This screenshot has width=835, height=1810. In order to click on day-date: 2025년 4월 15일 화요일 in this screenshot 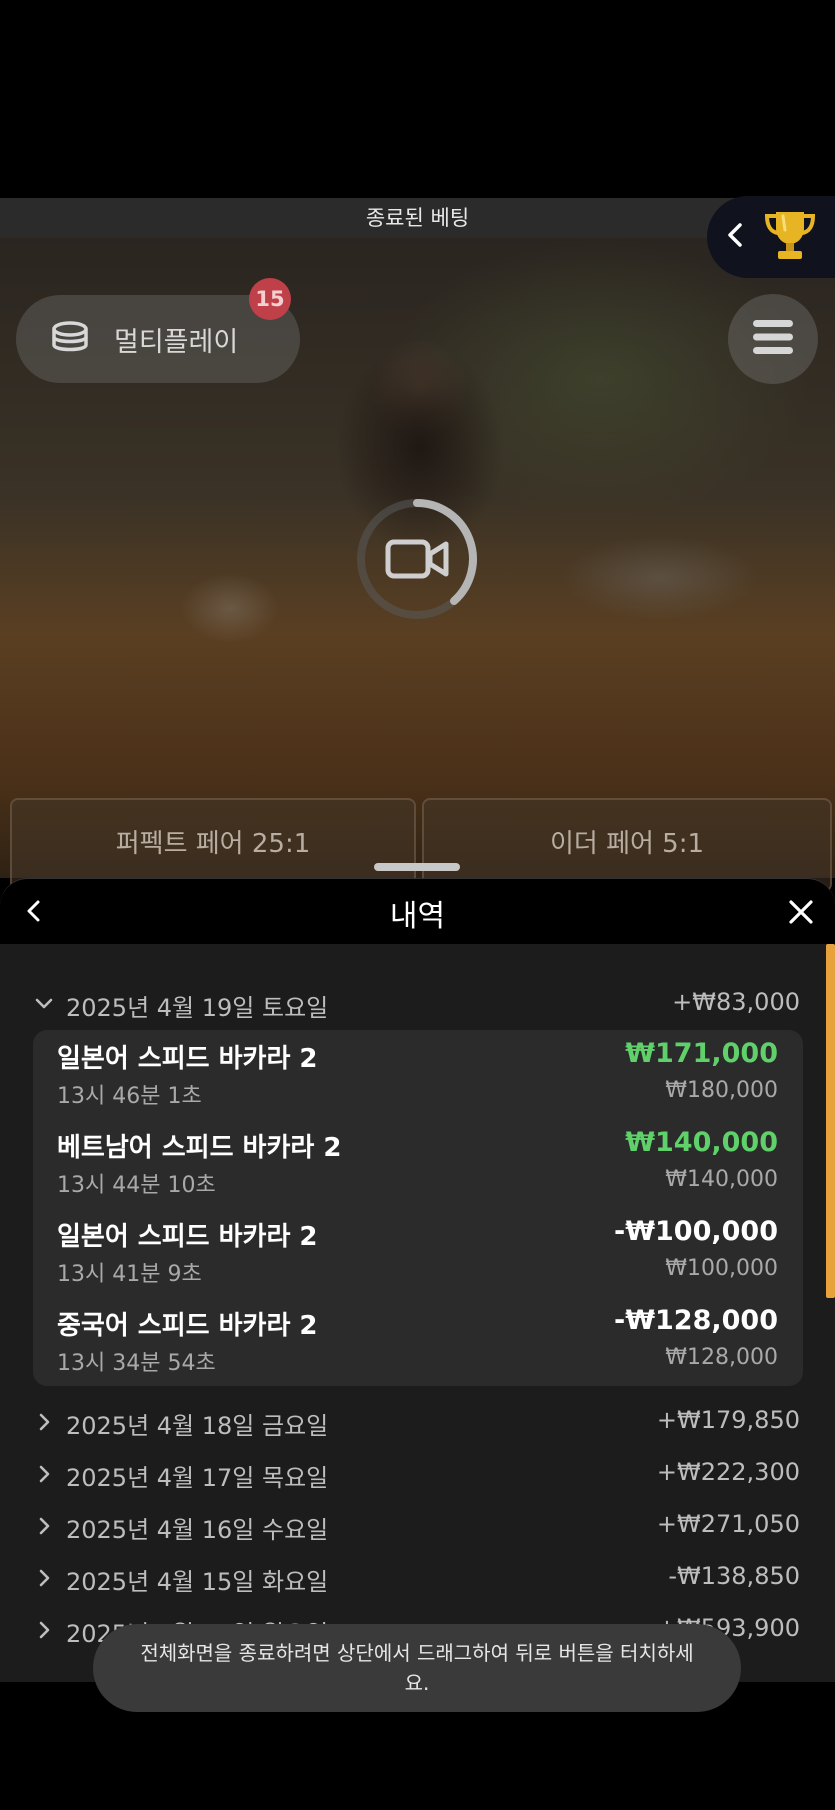, I will do `click(197, 1582)`.